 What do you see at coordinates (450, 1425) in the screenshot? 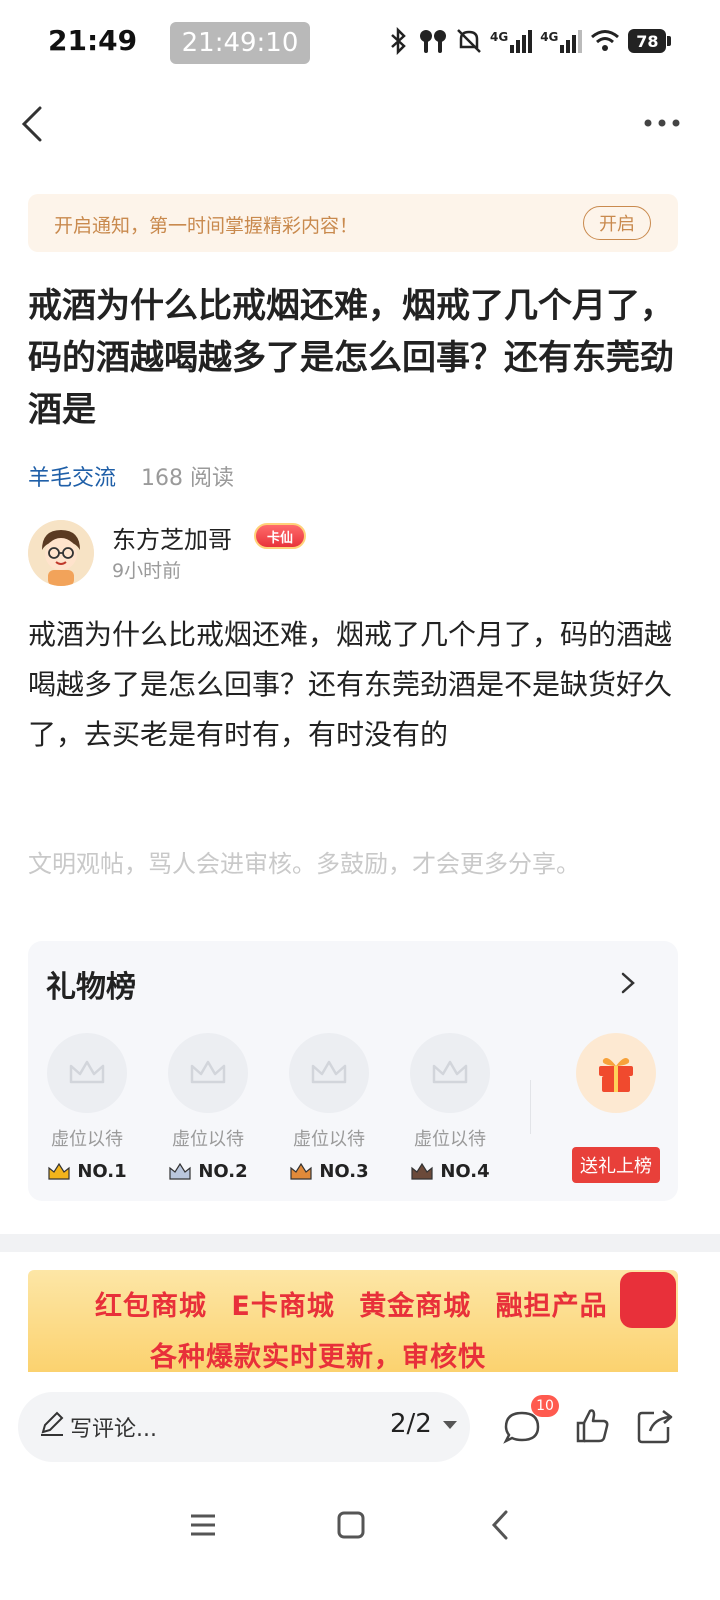
I see `caret-down-icon` at bounding box center [450, 1425].